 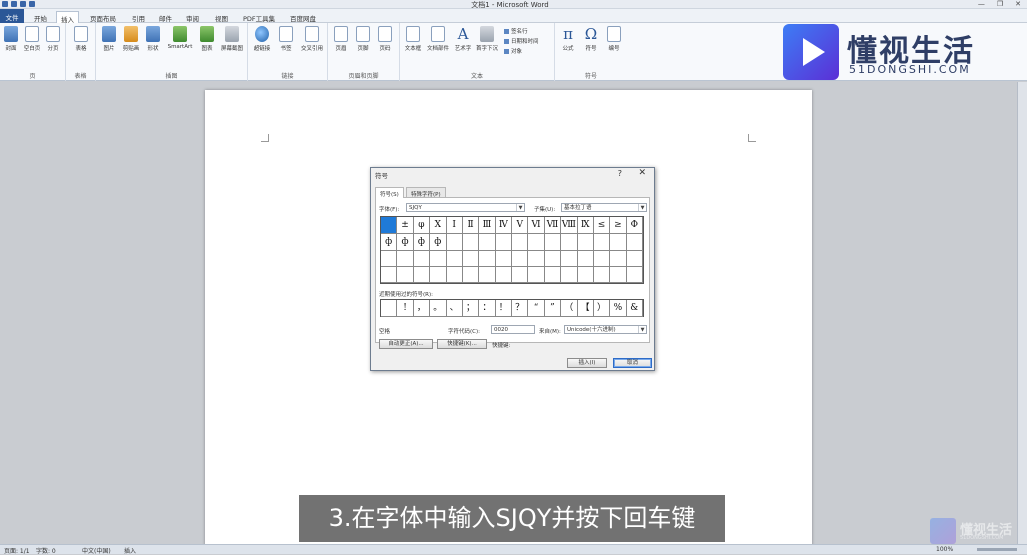 What do you see at coordinates (553, 225) in the screenshot?
I see `symbol-cell: Ⅶ` at bounding box center [553, 225].